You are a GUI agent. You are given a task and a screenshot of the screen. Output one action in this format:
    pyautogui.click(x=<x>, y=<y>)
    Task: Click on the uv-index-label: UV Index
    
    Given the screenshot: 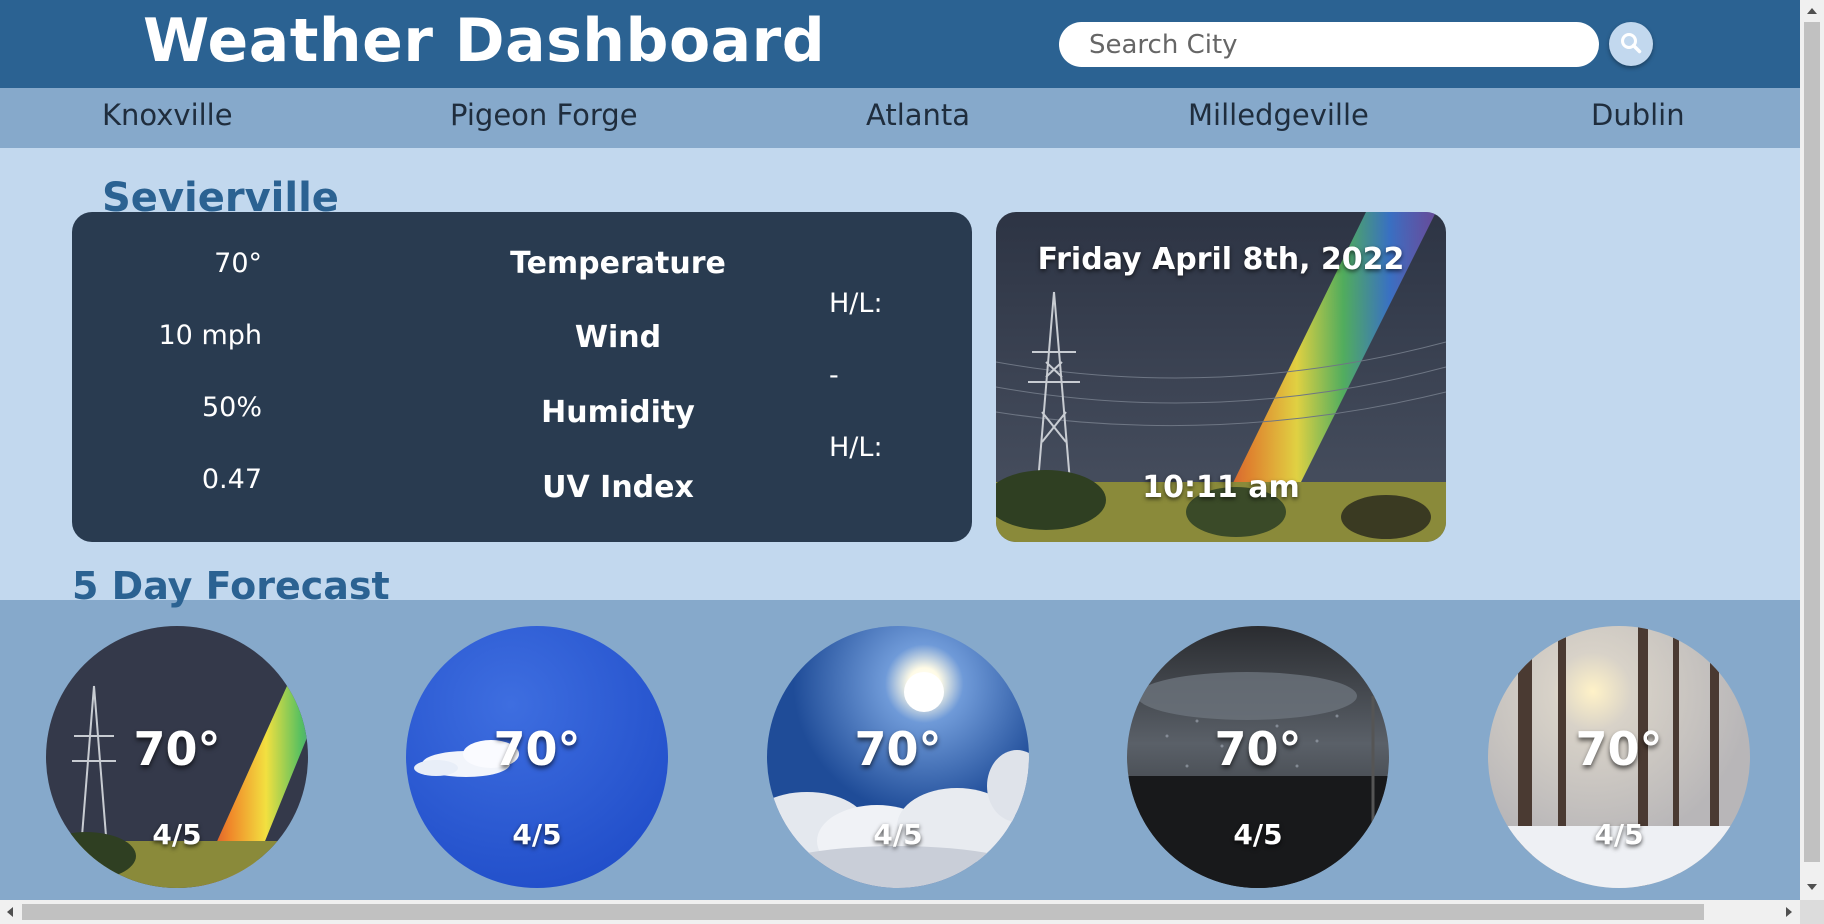 What is the action you would take?
    pyautogui.click(x=618, y=487)
    